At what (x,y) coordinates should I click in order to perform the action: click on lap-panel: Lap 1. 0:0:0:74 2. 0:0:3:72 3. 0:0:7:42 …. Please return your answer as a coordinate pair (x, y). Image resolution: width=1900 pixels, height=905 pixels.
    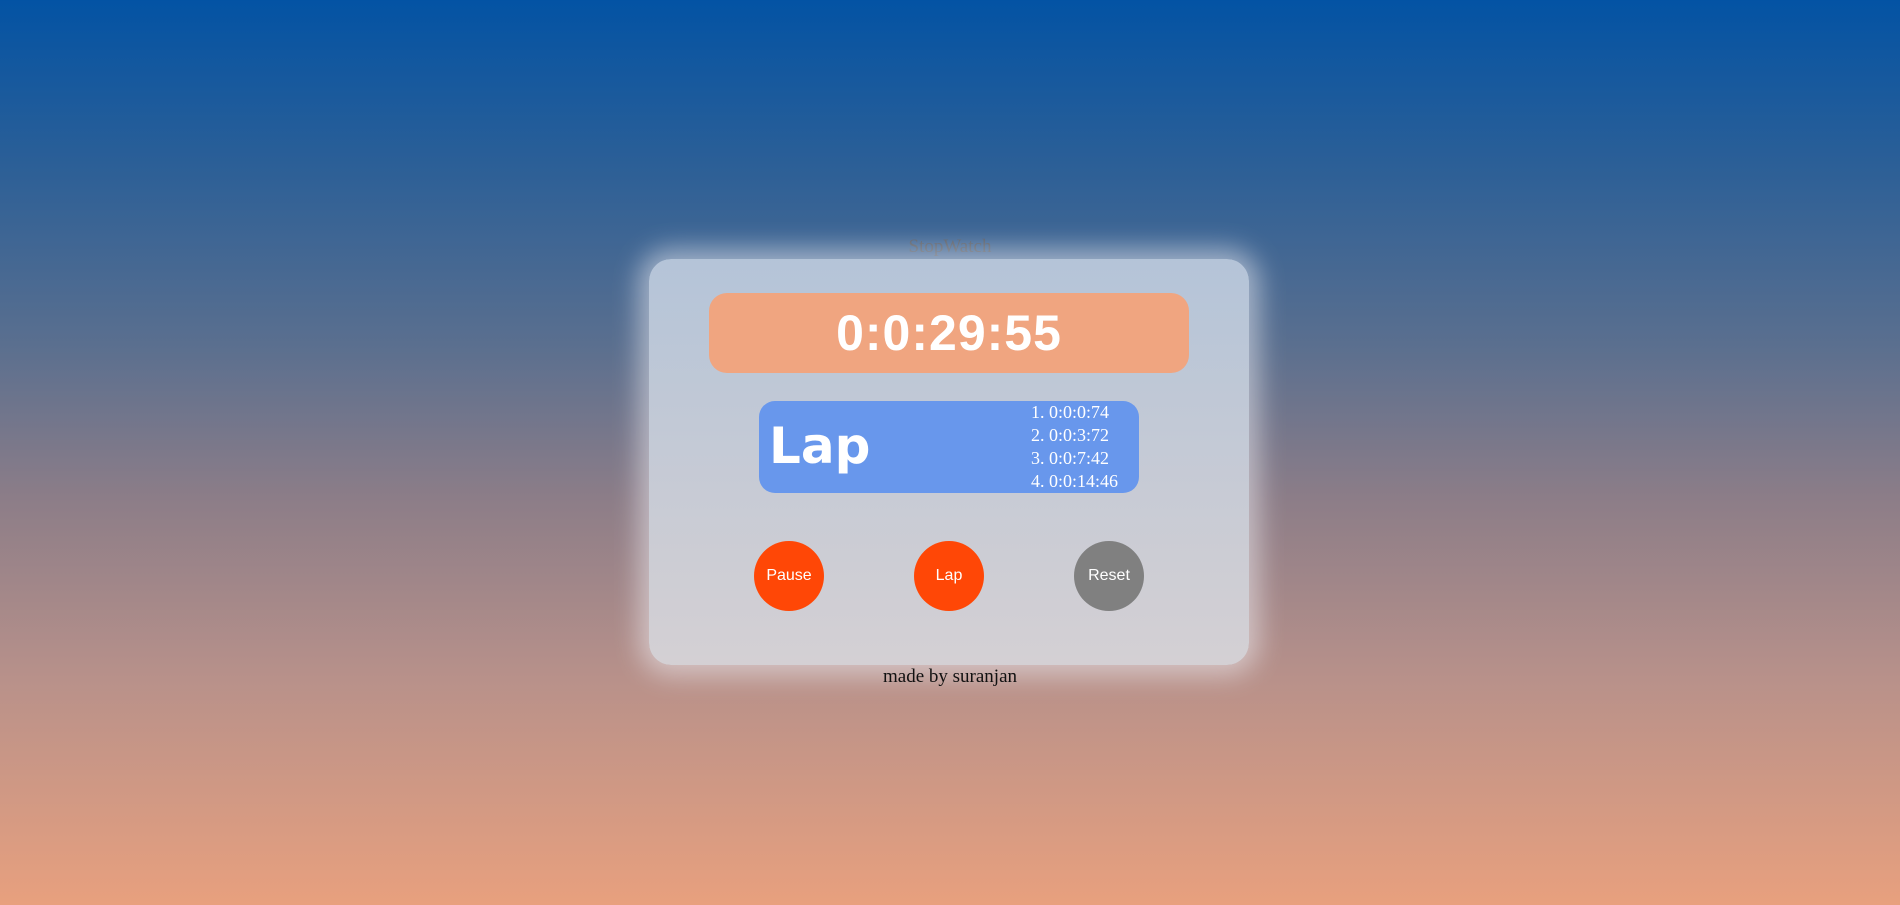
    Looking at the image, I should click on (949, 447).